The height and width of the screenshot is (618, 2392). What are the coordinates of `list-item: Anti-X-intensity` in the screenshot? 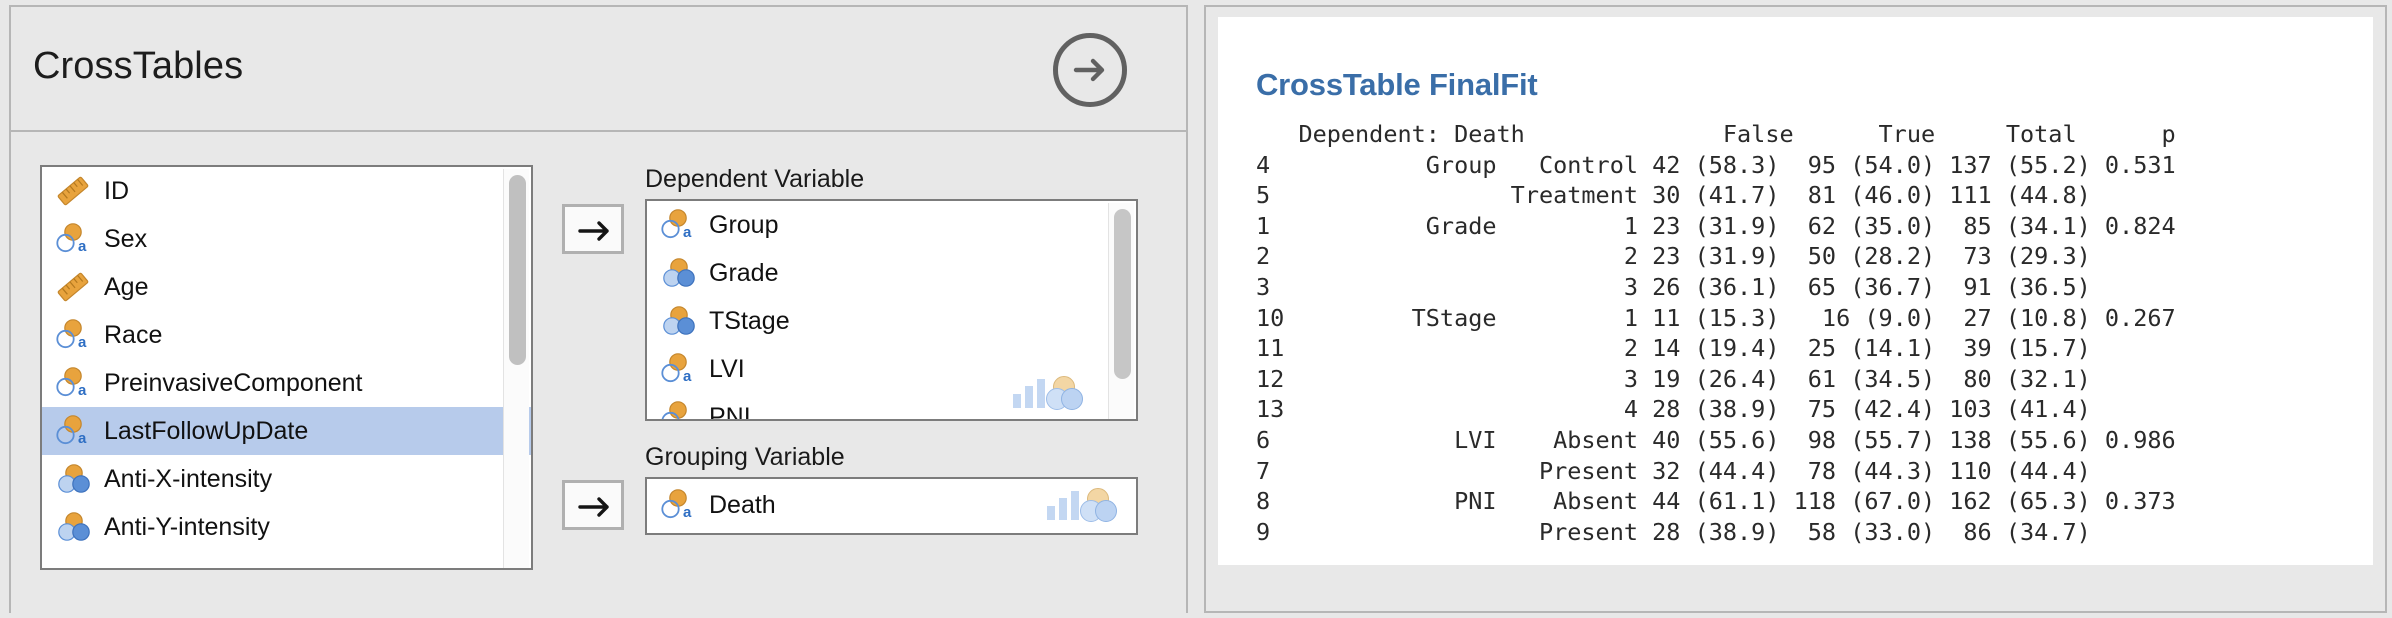 It's located at (286, 479).